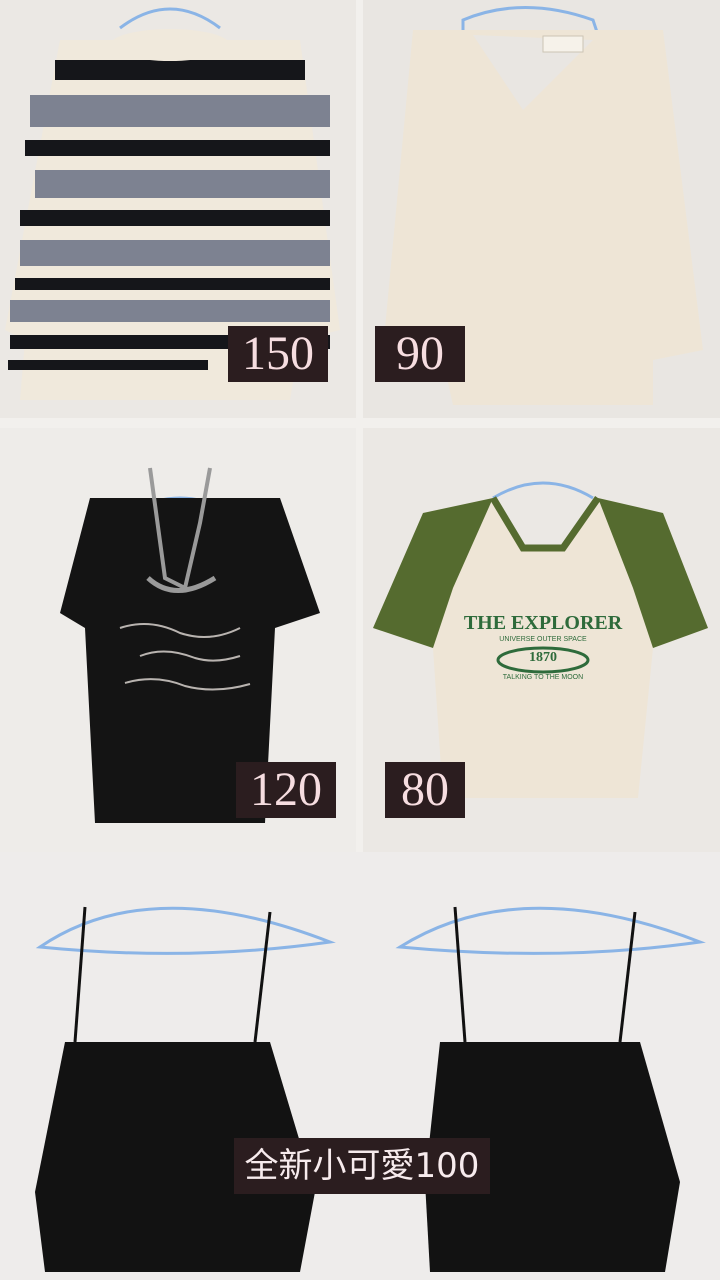 The width and height of the screenshot is (720, 1280). I want to click on print-subtitle: UNIVERSE OUTER SPACE, so click(543, 639).